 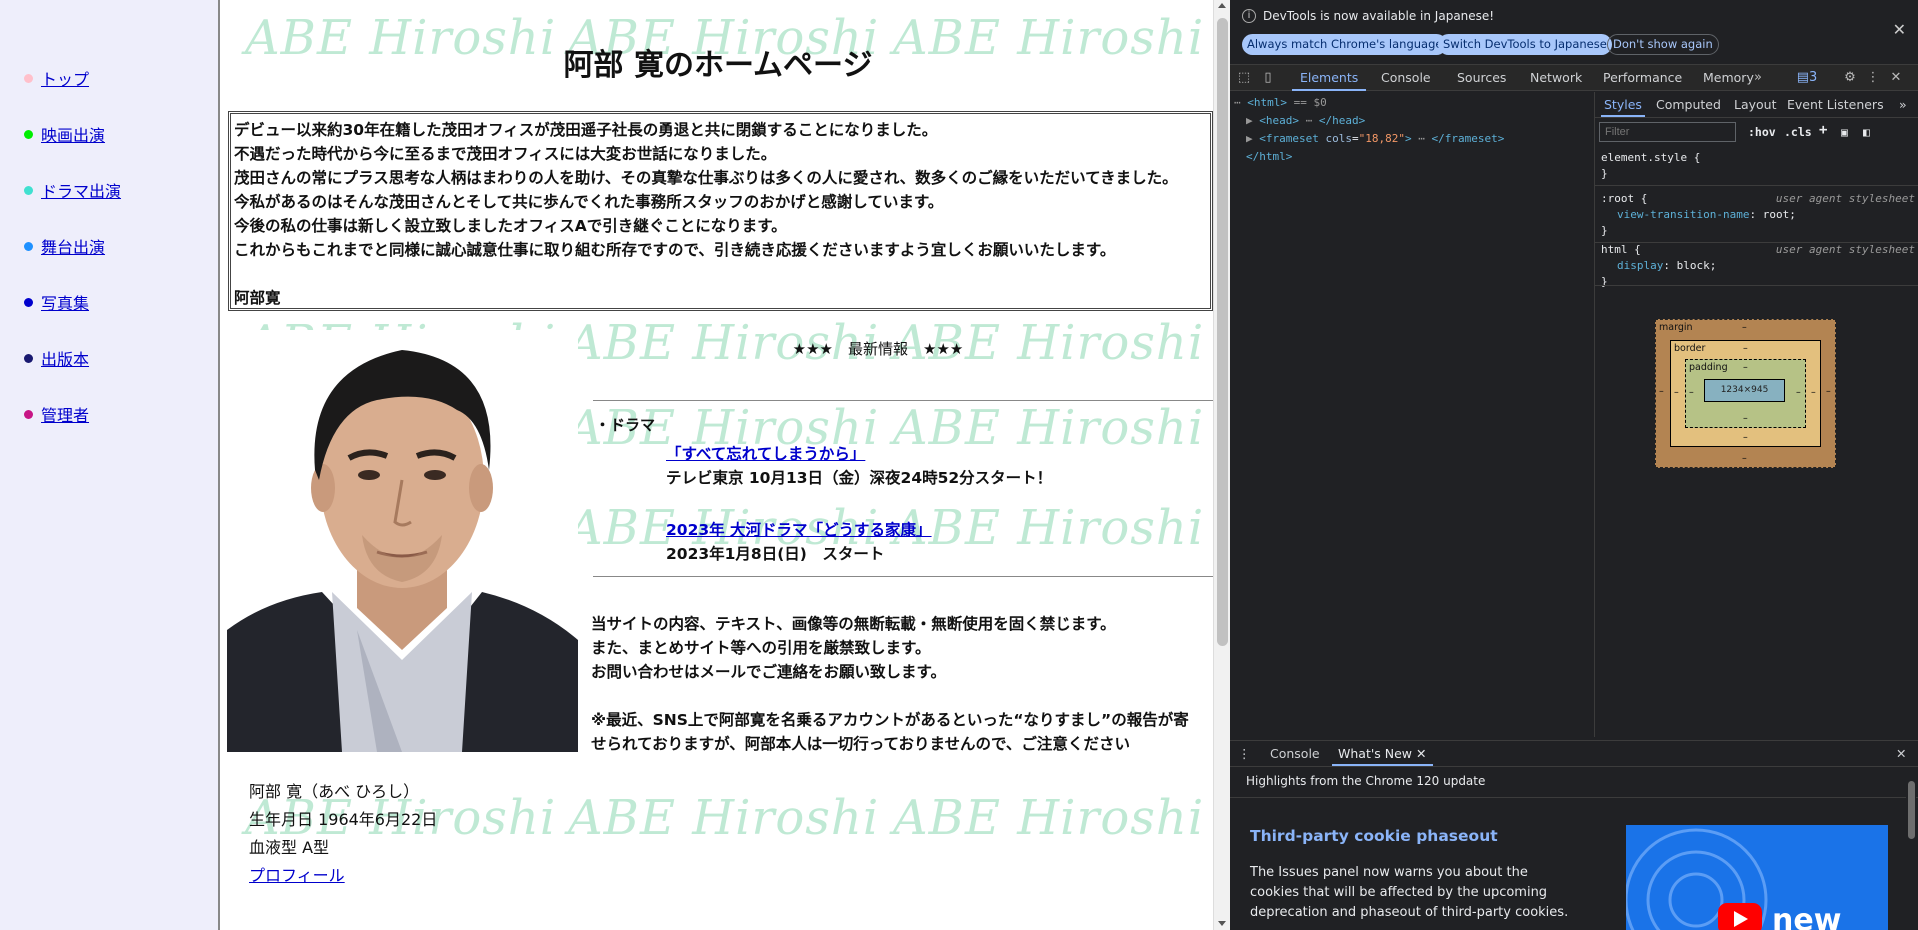 What do you see at coordinates (1642, 78) in the screenshot?
I see `tab-performance: Performance` at bounding box center [1642, 78].